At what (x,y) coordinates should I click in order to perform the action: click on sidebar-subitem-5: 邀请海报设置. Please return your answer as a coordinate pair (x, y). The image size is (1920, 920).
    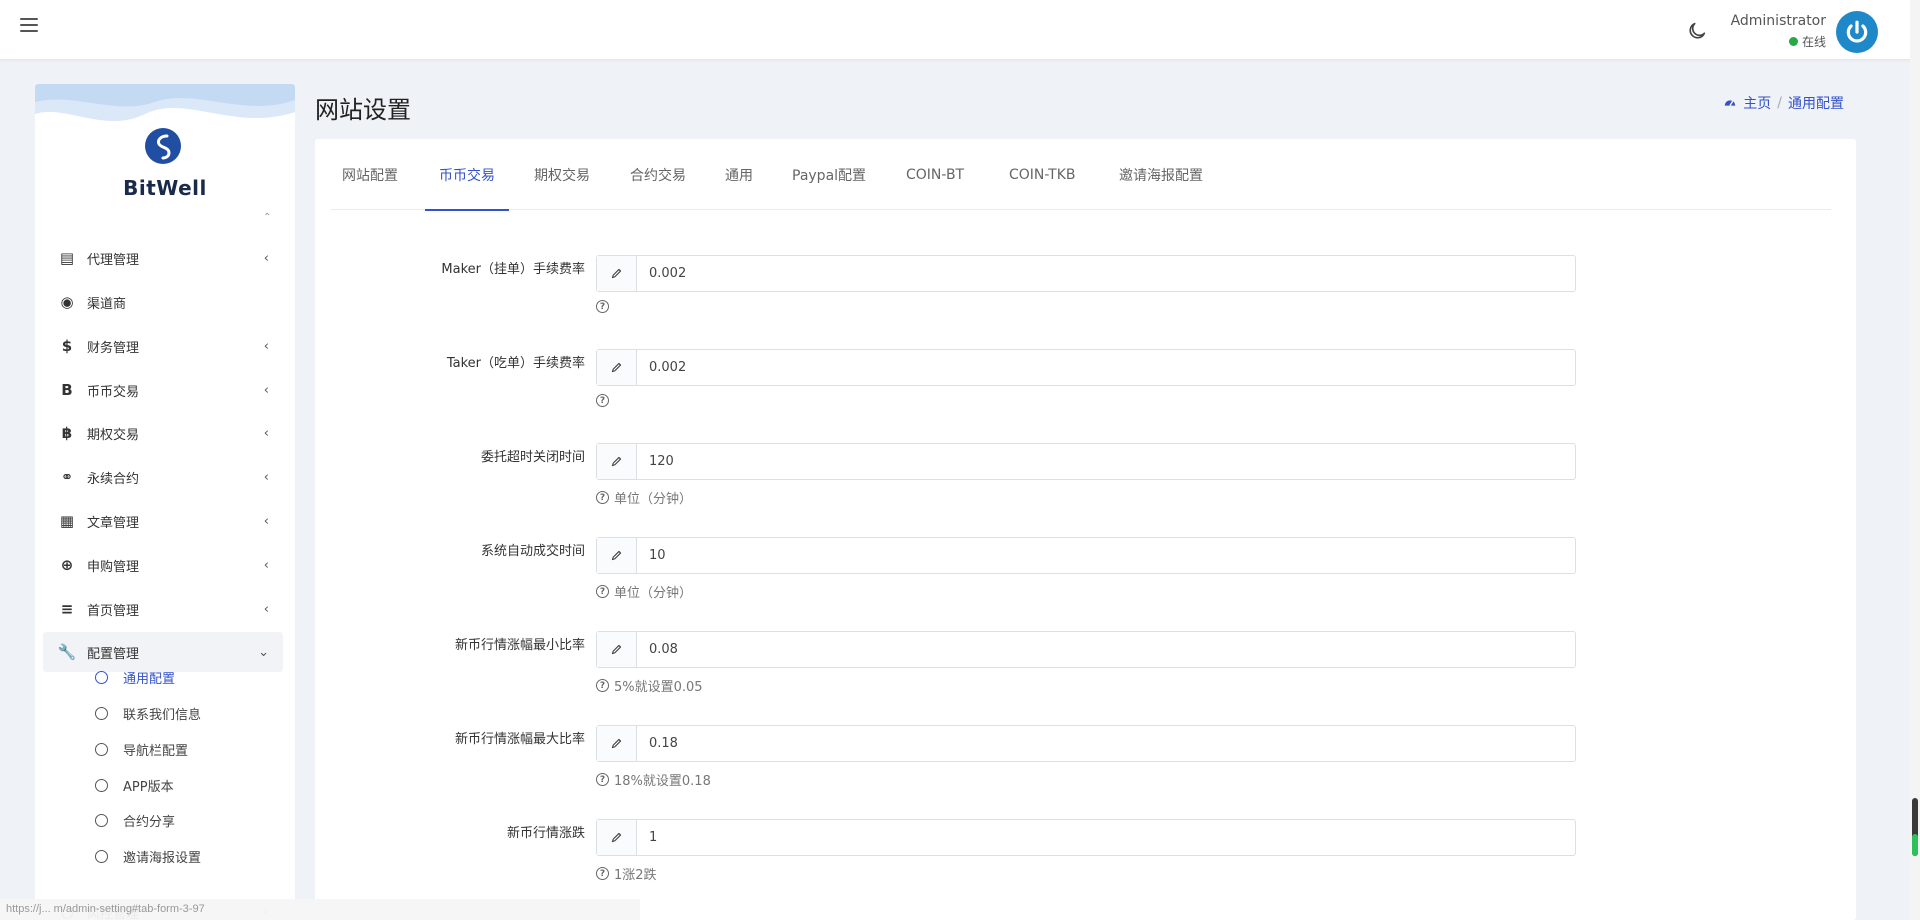
    Looking at the image, I should click on (193, 856).